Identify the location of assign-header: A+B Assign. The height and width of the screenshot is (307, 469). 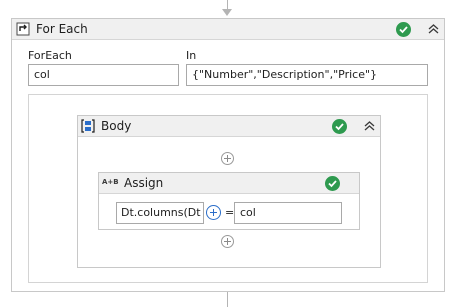
(229, 183).